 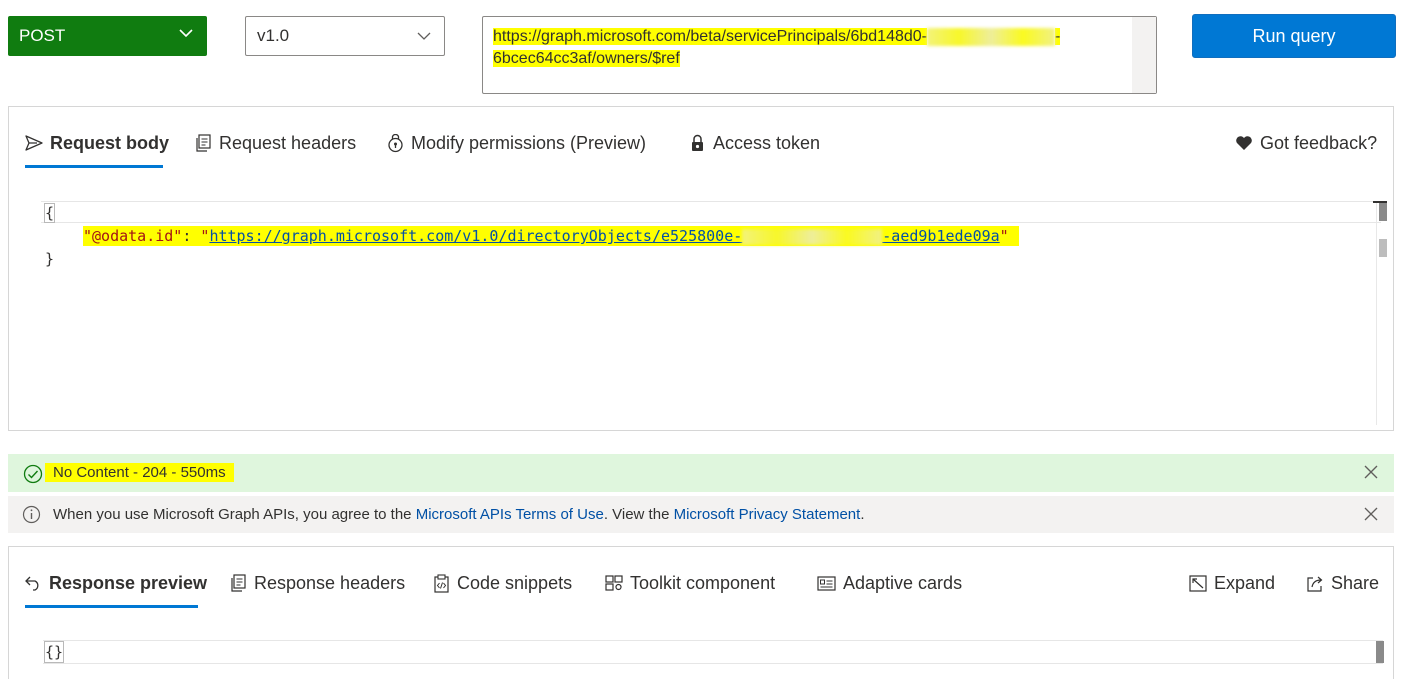 I want to click on tab-request-headers: Request headers, so click(x=275, y=143).